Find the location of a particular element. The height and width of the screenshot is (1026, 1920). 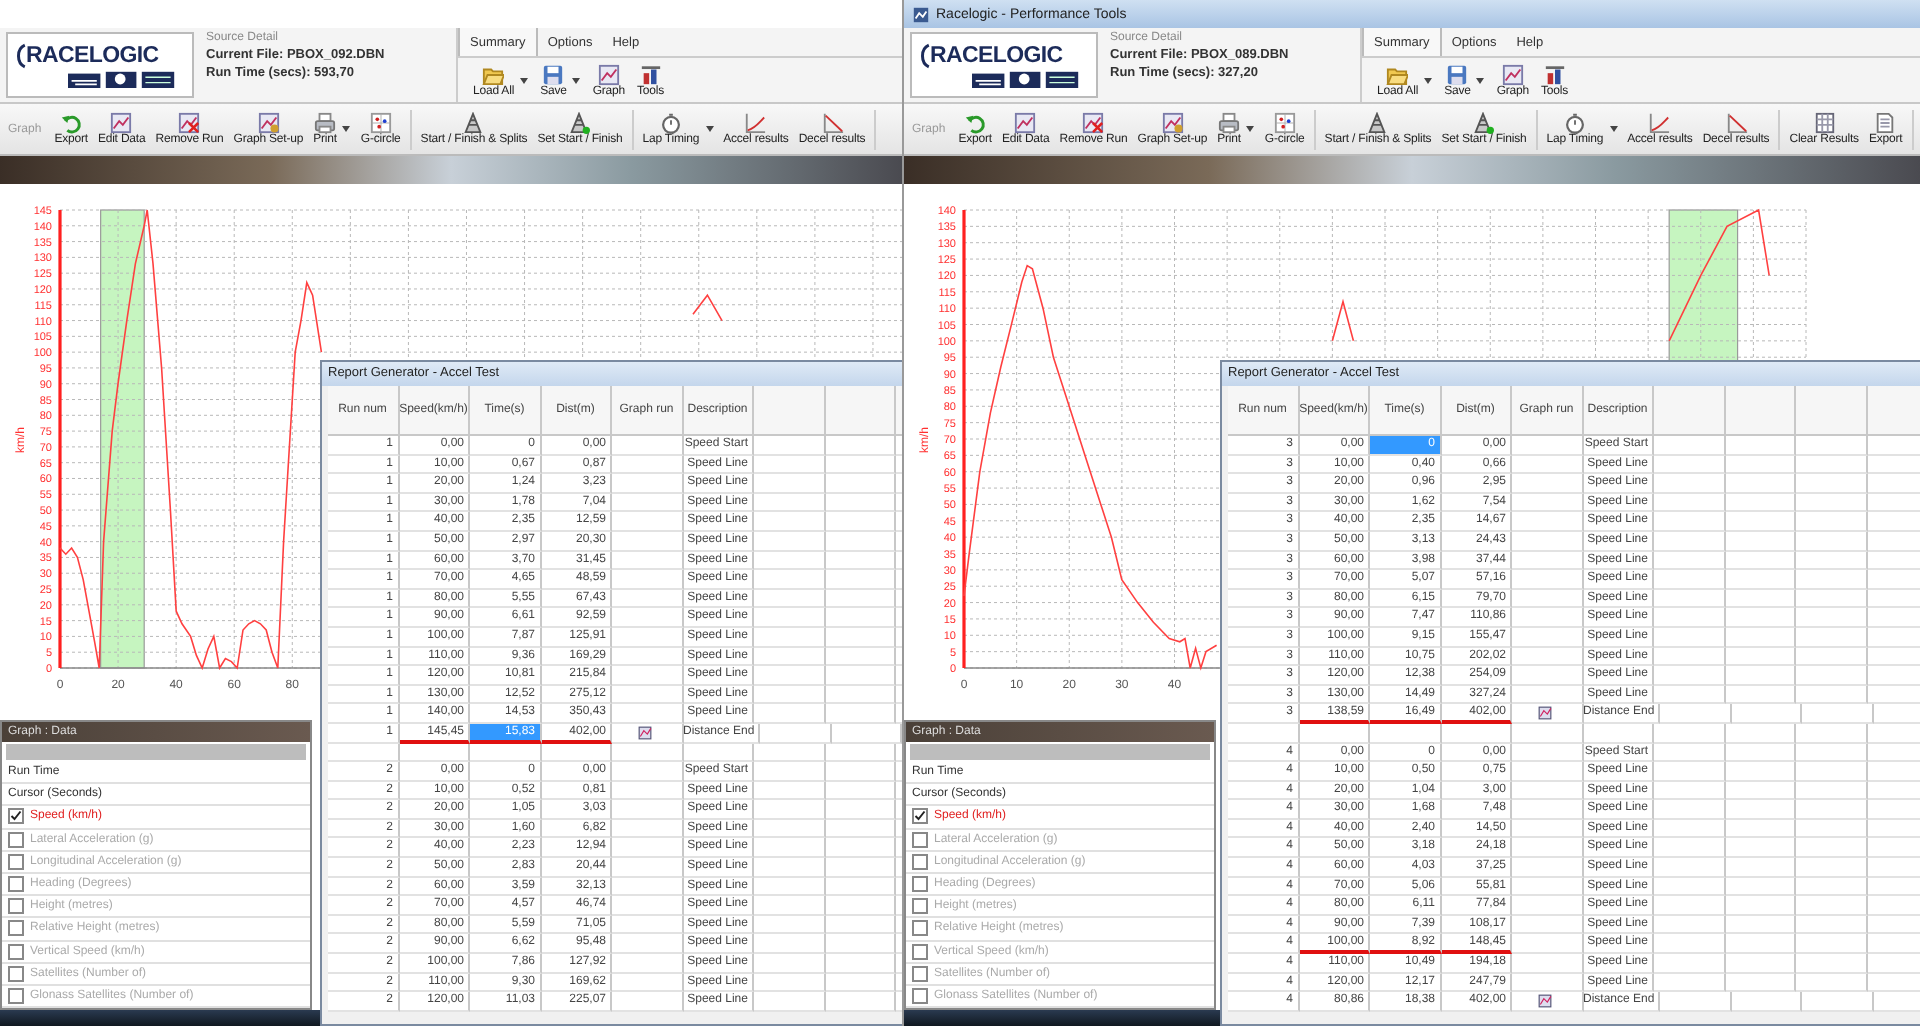

curved-arrow-icon is located at coordinates (975, 123).